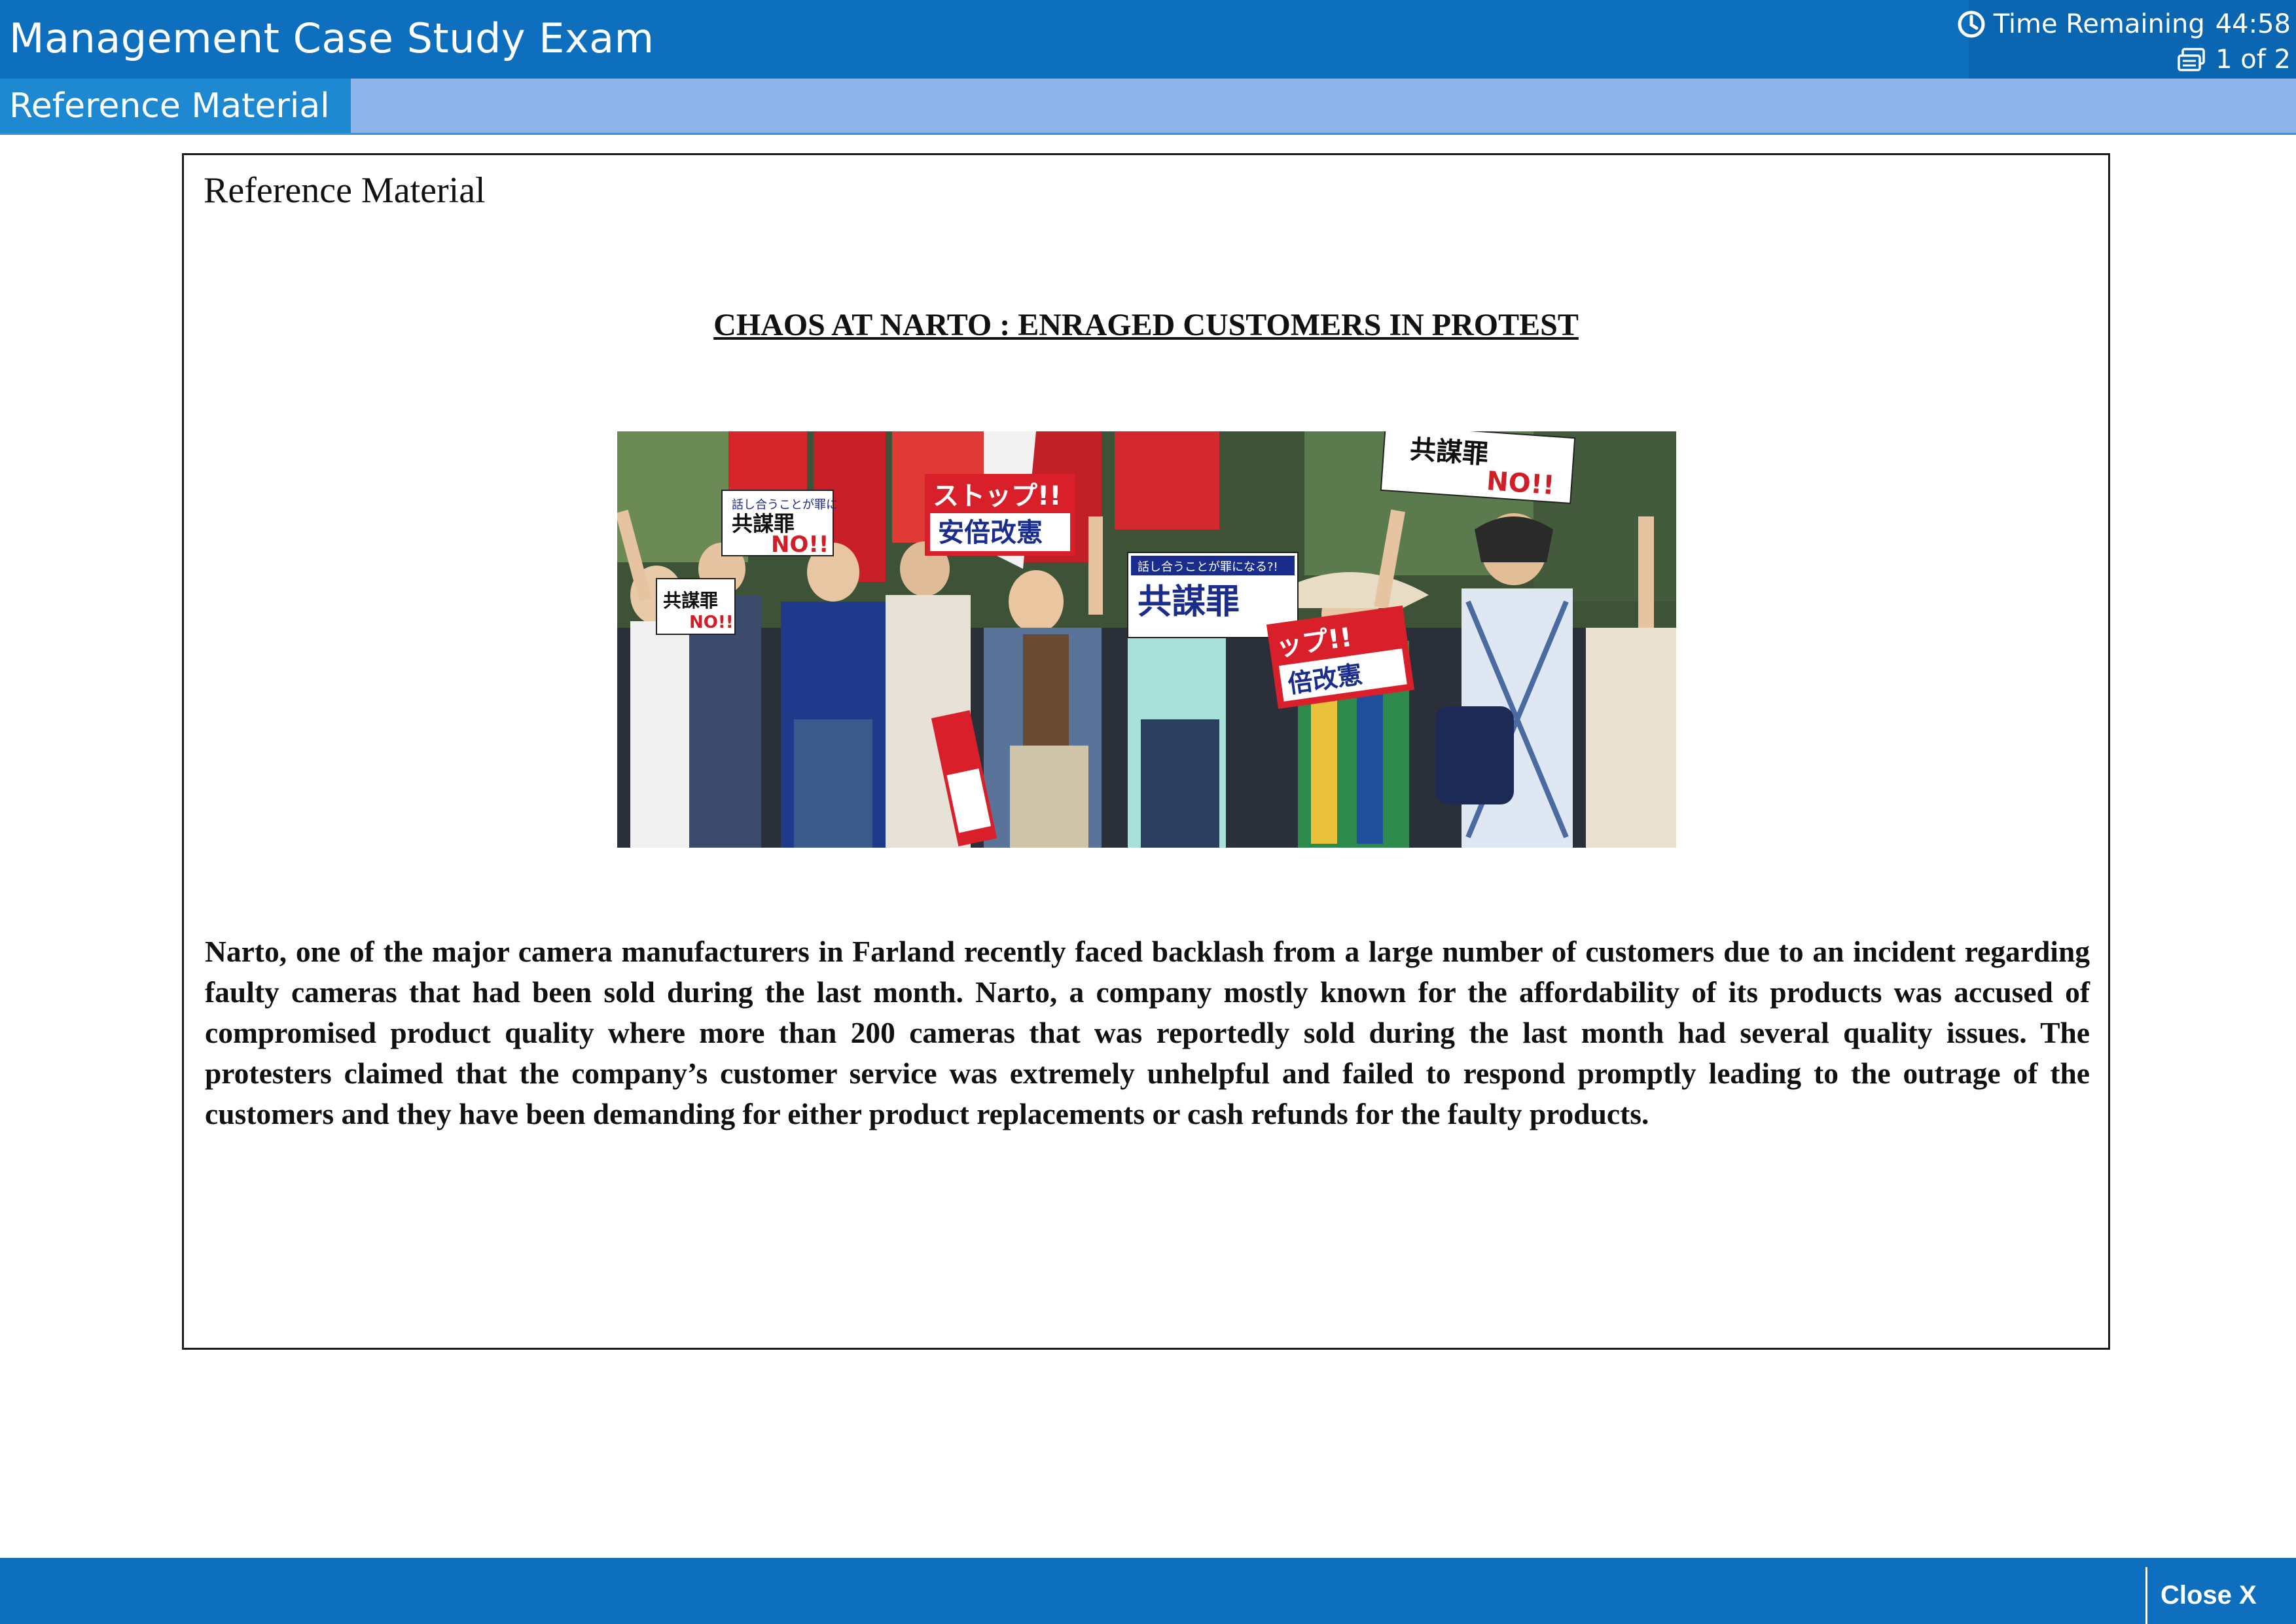 This screenshot has height=1624, width=2296. I want to click on page-indicator-label: 1 of 2, so click(2253, 60).